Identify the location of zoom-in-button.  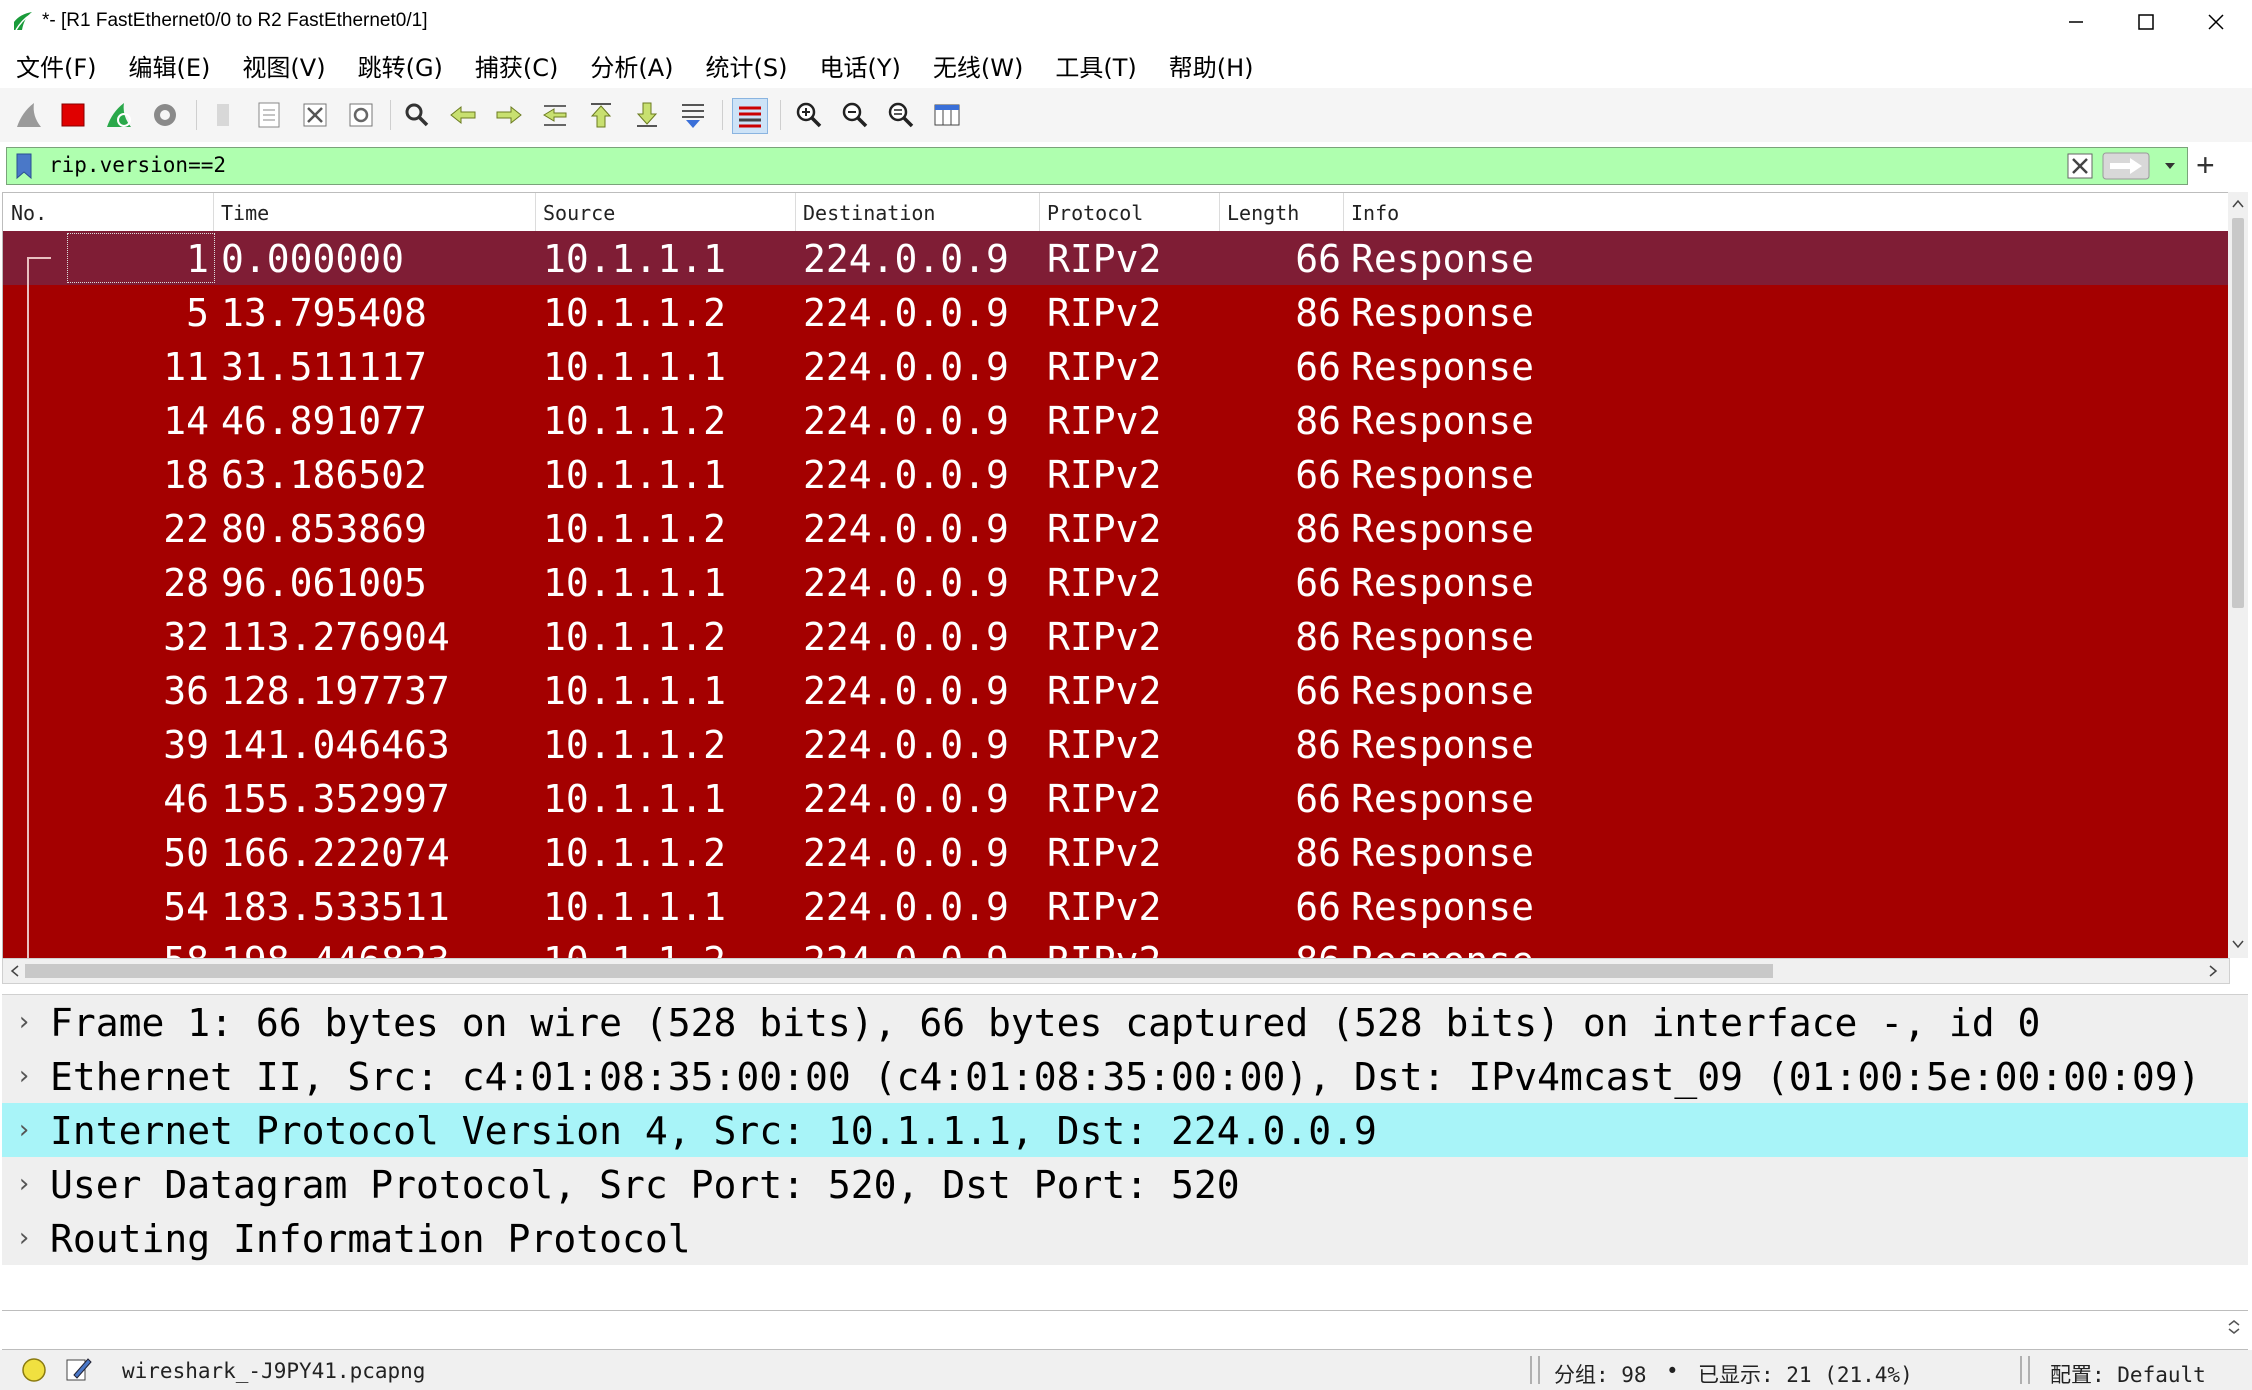
(809, 115).